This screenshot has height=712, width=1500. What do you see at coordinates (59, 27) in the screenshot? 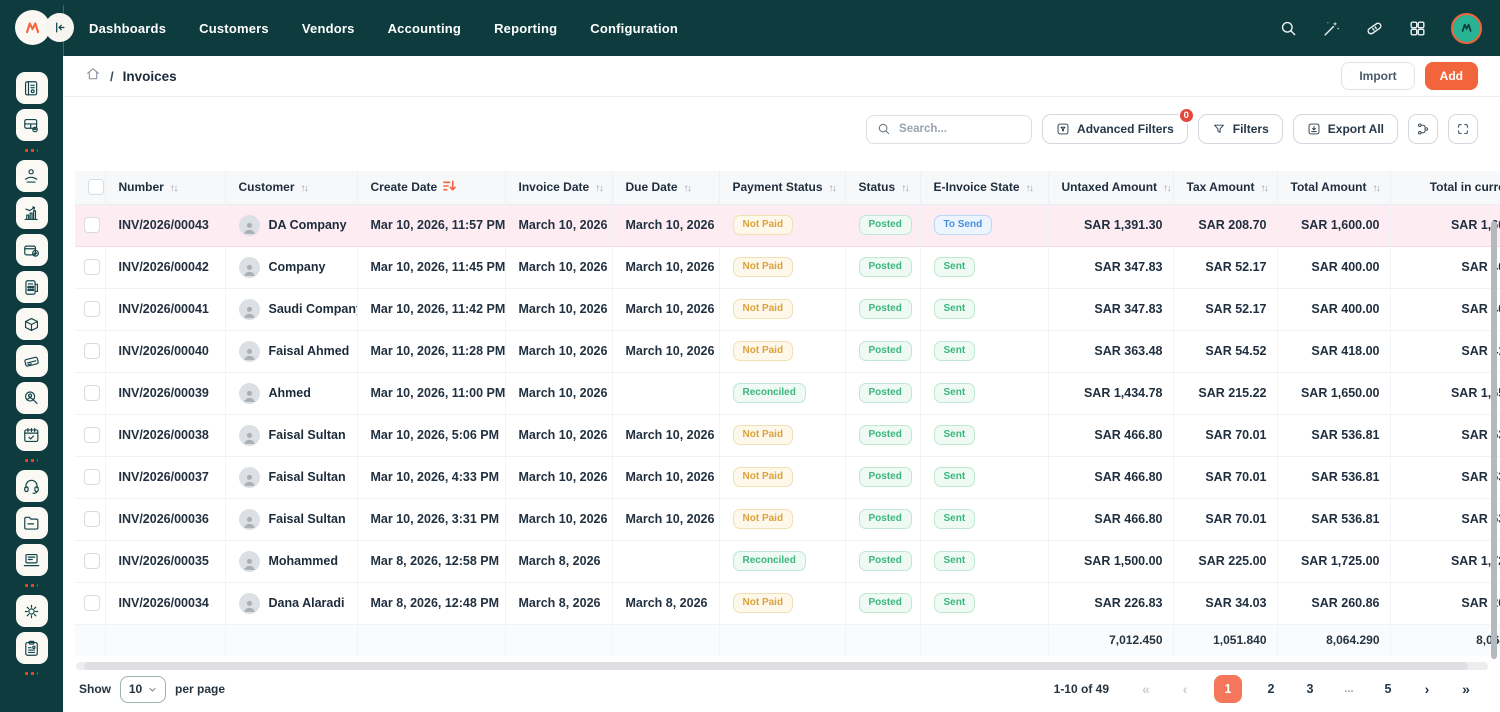
I see `sidebar-collapse-button` at bounding box center [59, 27].